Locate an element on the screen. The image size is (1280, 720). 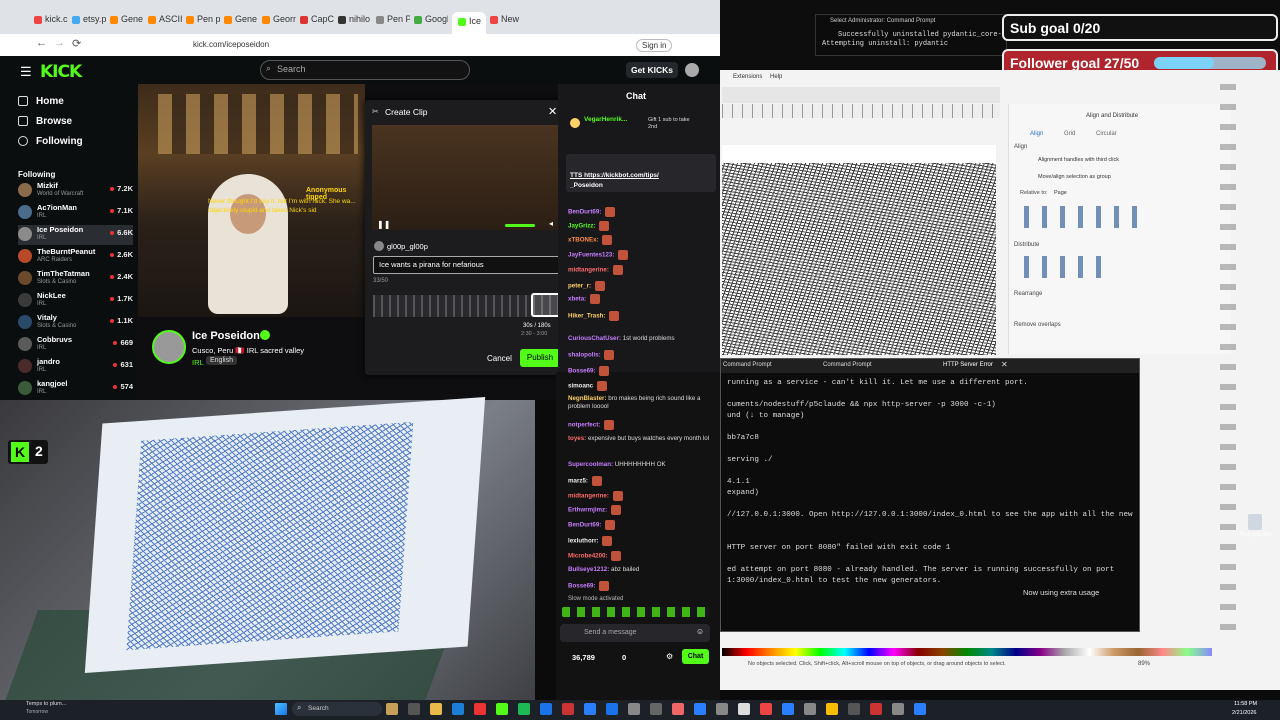
close-icon: ✕ is located at coordinates (552, 111).